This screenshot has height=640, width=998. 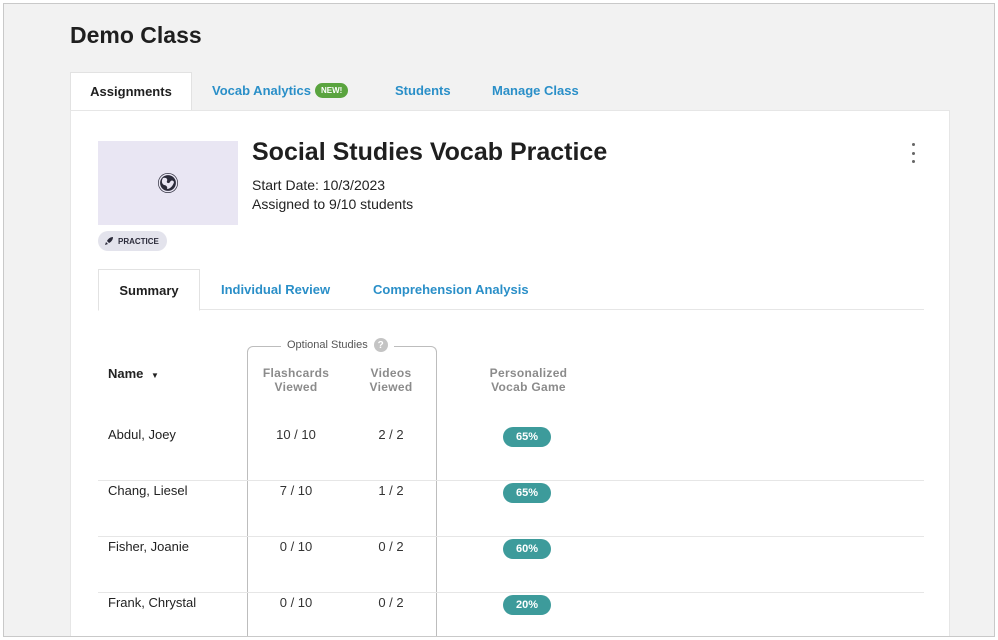 What do you see at coordinates (527, 605) in the screenshot?
I see `score-badge: 20%` at bounding box center [527, 605].